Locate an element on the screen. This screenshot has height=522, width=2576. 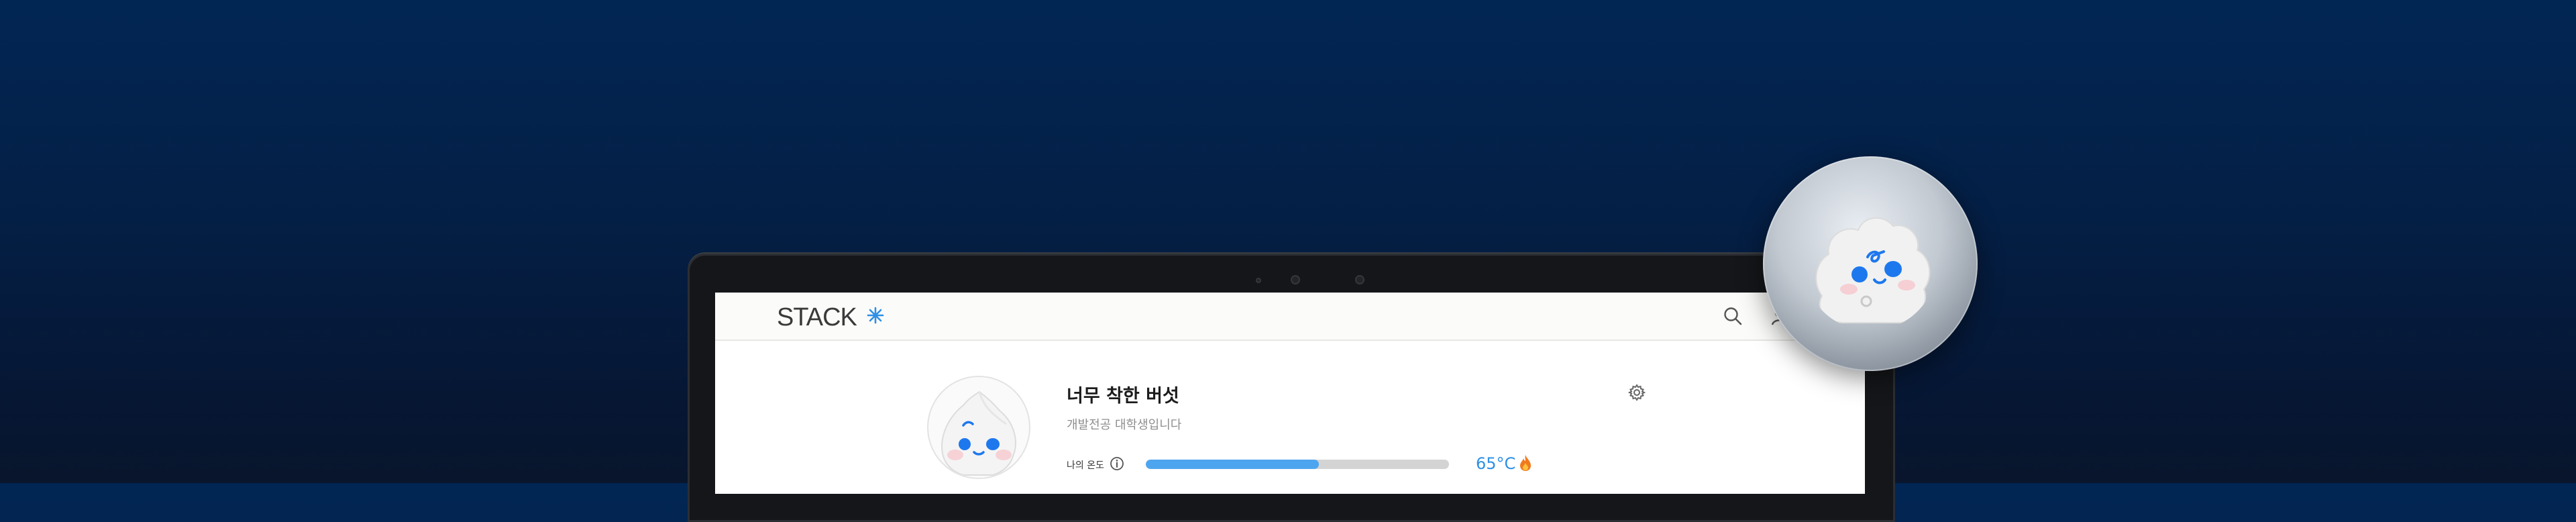
temperature-bar is located at coordinates (1297, 464).